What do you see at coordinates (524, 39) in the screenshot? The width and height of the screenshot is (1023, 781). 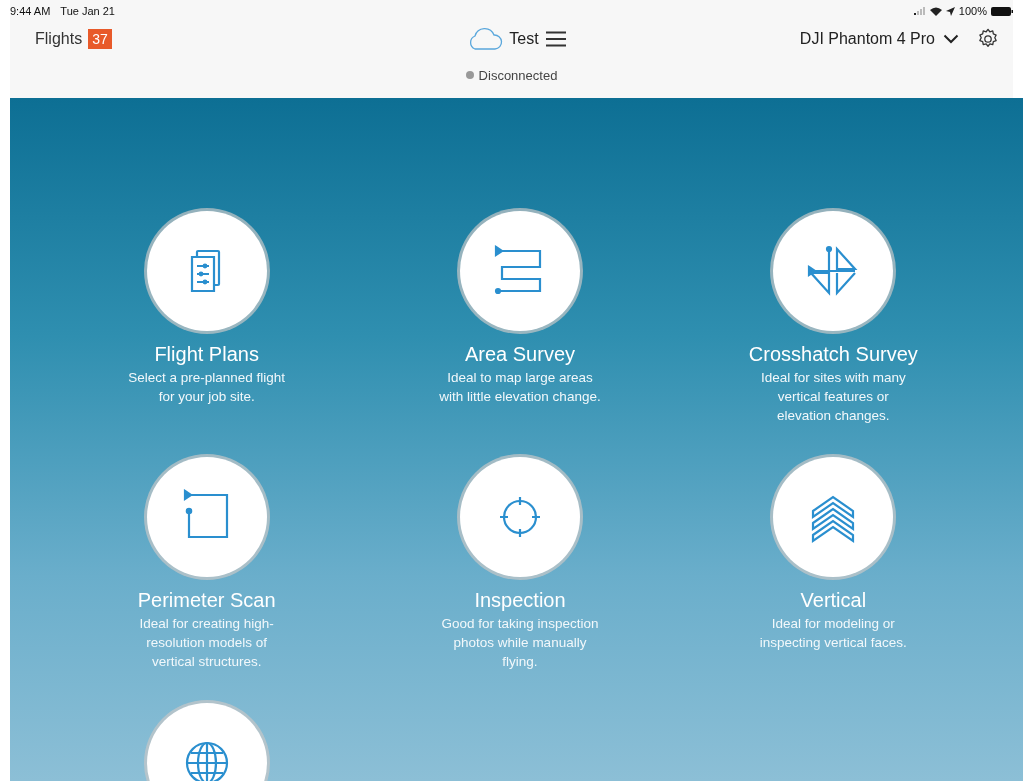 I see `project-name: Test` at bounding box center [524, 39].